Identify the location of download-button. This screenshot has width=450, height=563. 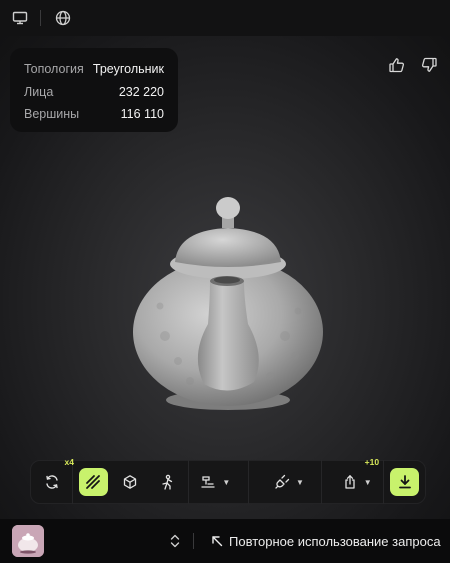
(405, 482).